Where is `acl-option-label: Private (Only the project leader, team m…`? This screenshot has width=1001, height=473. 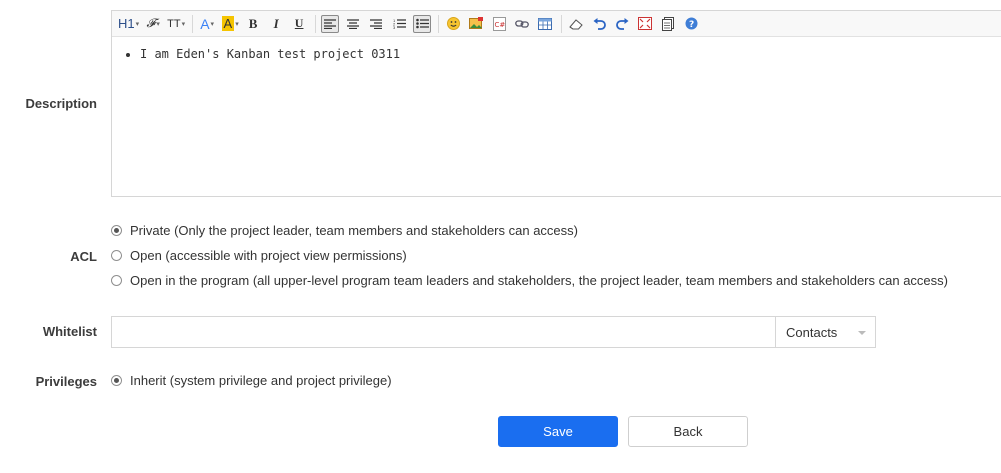 acl-option-label: Private (Only the project leader, team m… is located at coordinates (354, 230).